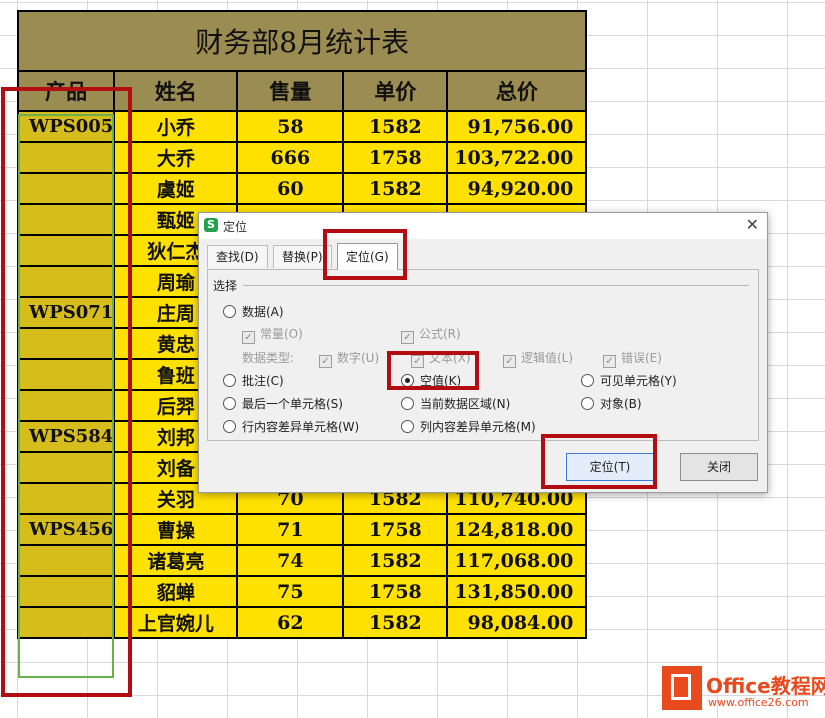 The width and height of the screenshot is (825, 718). I want to click on name-cell: 虞姬, so click(176, 188).